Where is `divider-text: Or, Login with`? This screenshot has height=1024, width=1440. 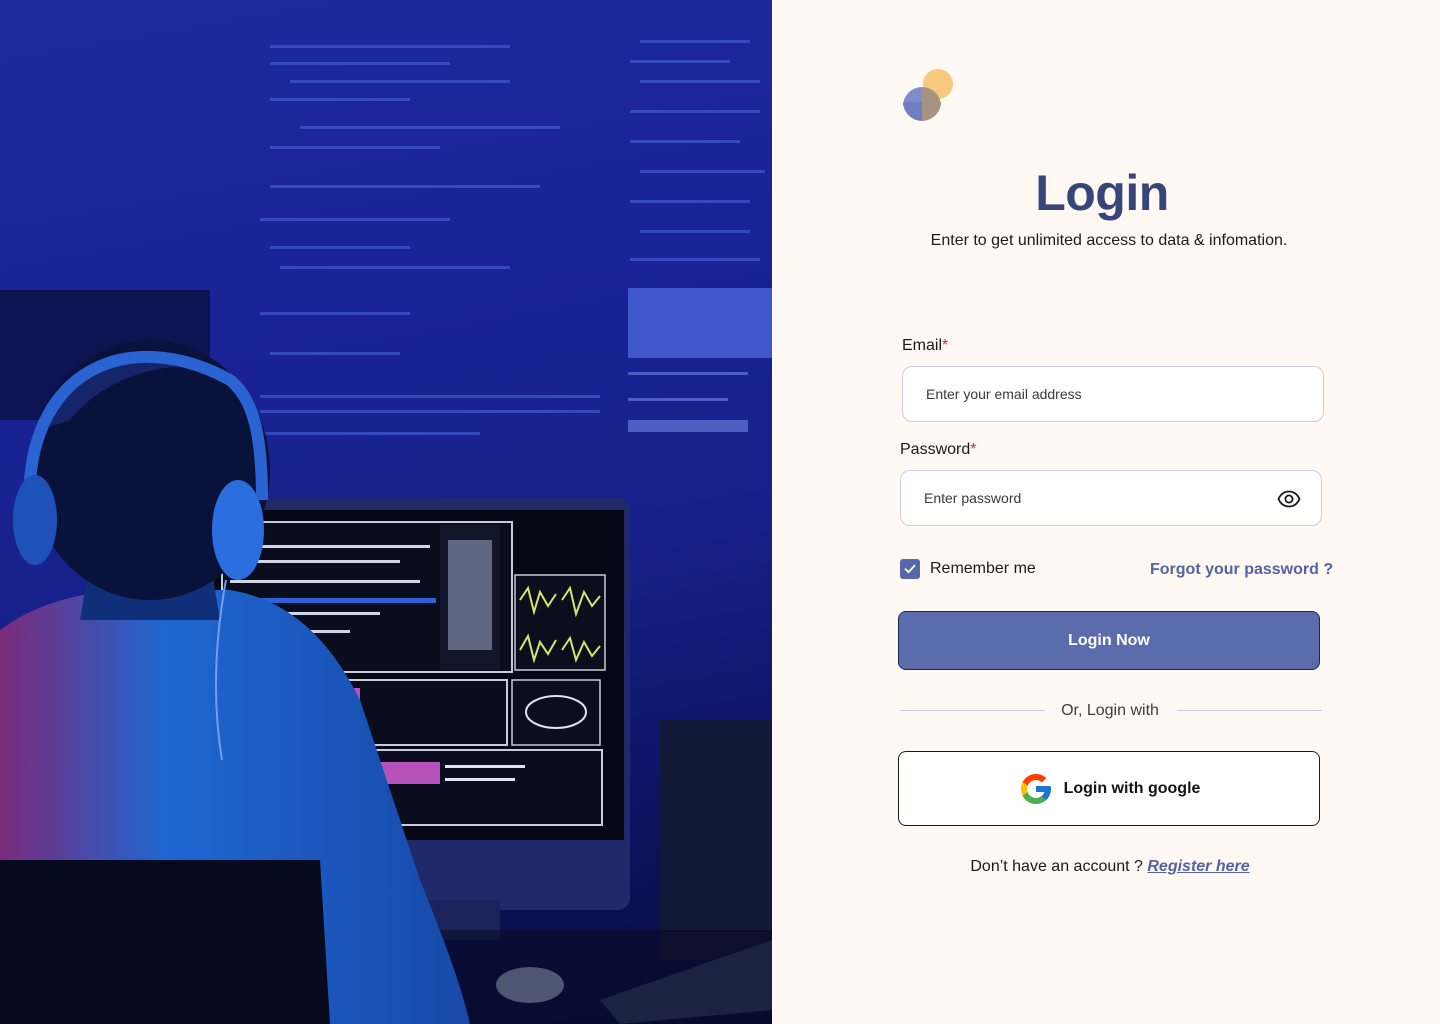
divider-text: Or, Login with is located at coordinates (1110, 710).